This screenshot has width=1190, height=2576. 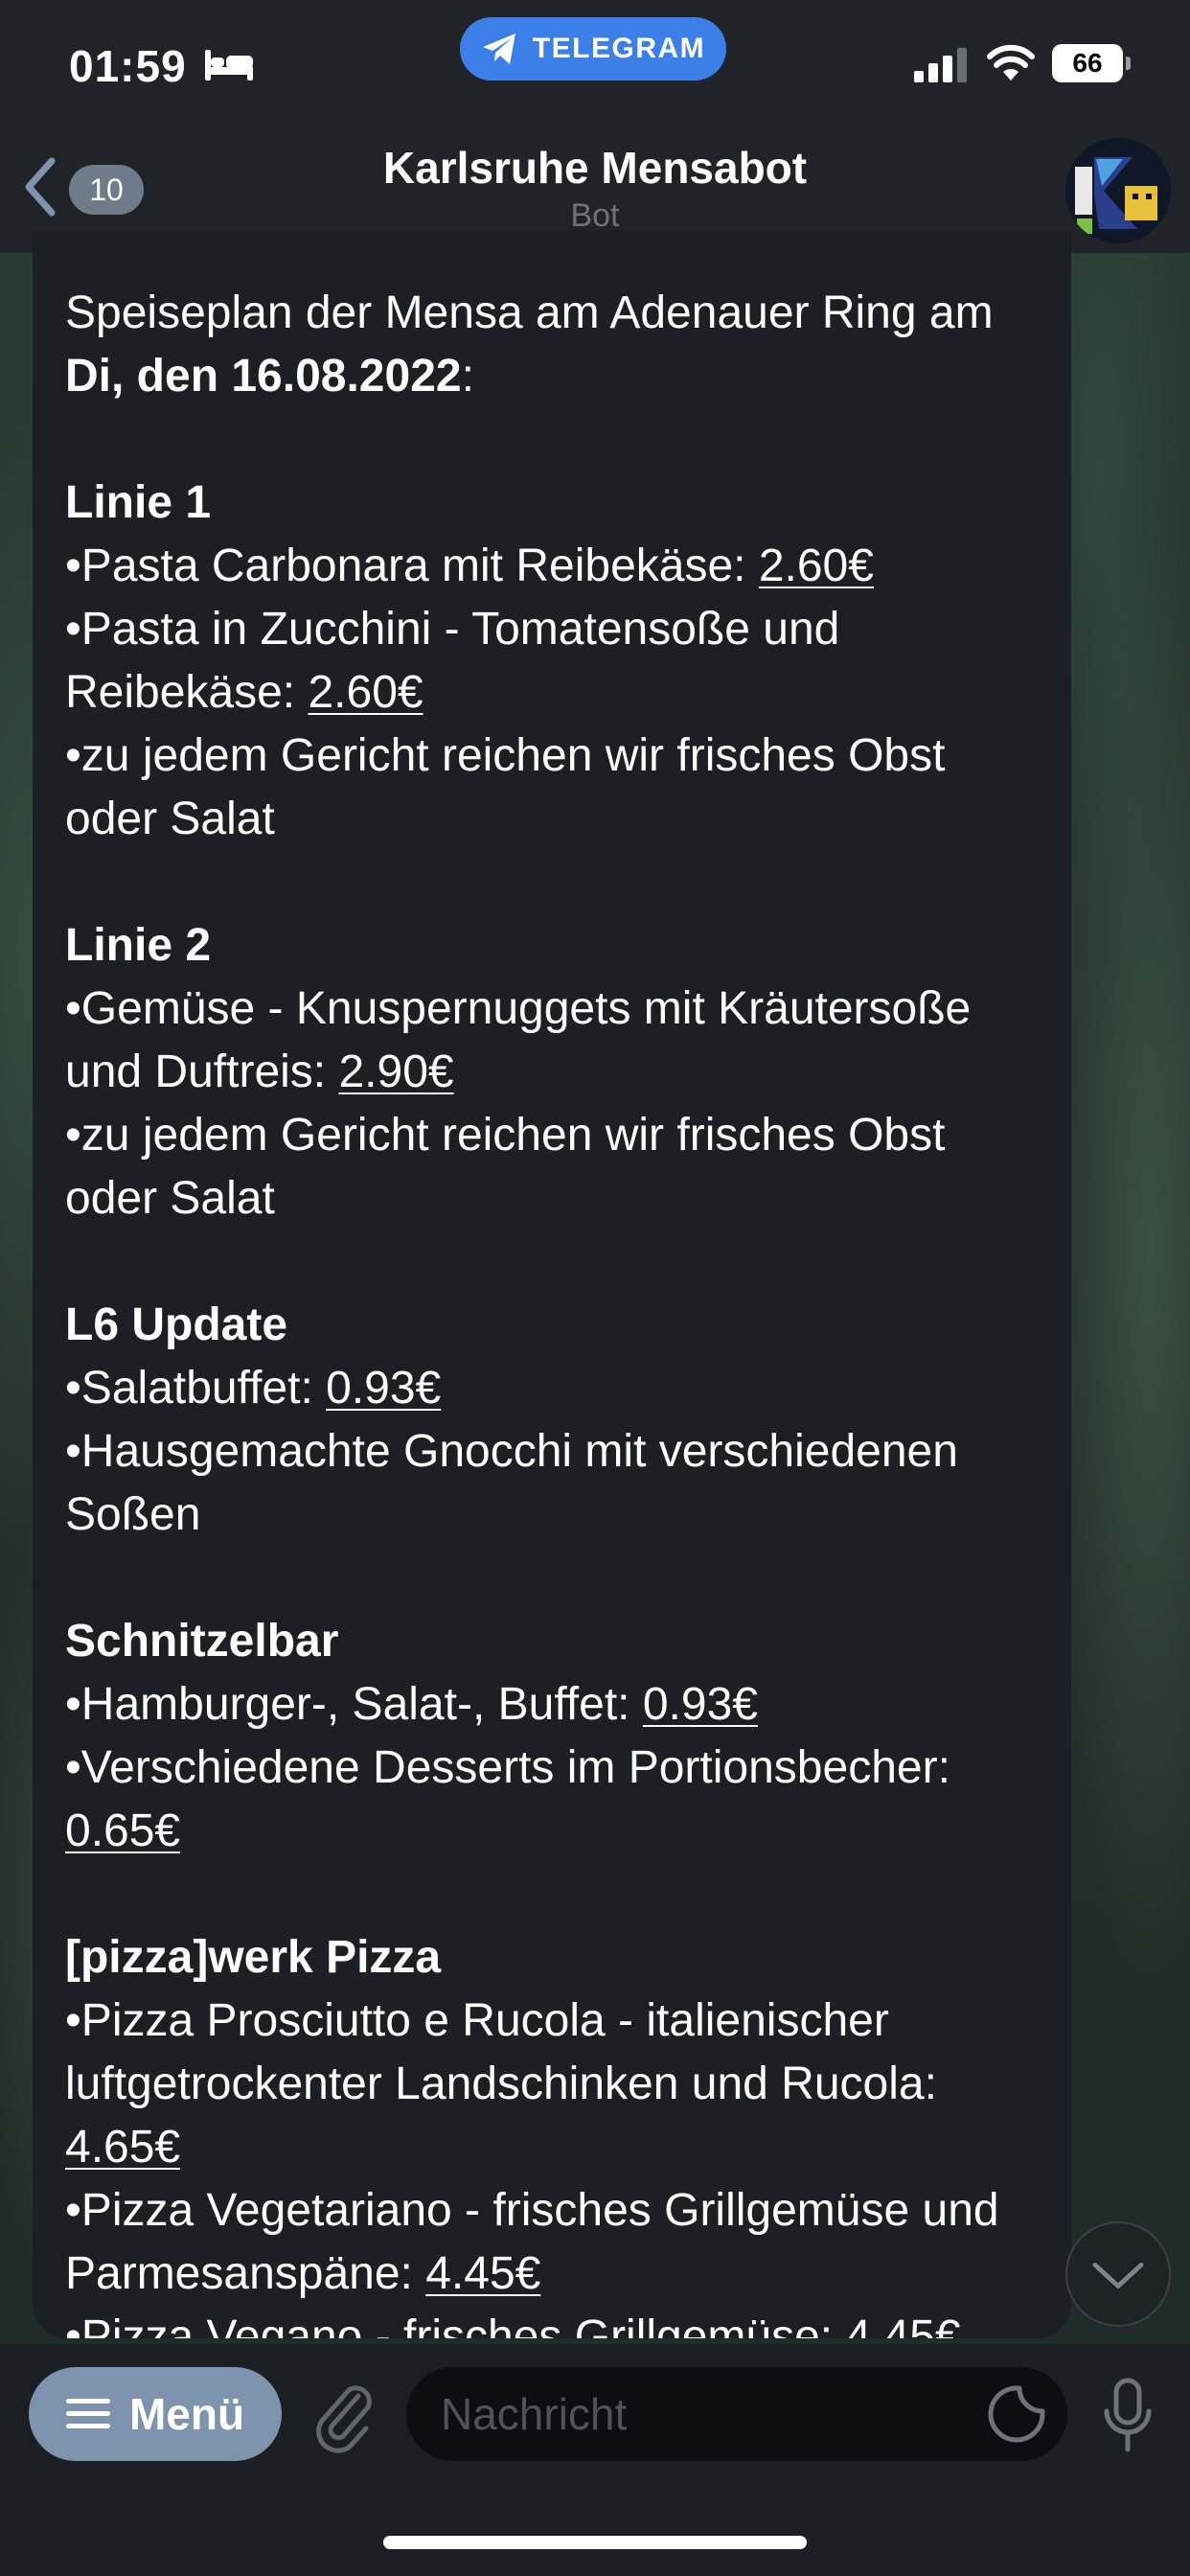 I want to click on menu-item: •Hamburger-, Salat-, Buffet: 0.93€, so click(x=552, y=1704).